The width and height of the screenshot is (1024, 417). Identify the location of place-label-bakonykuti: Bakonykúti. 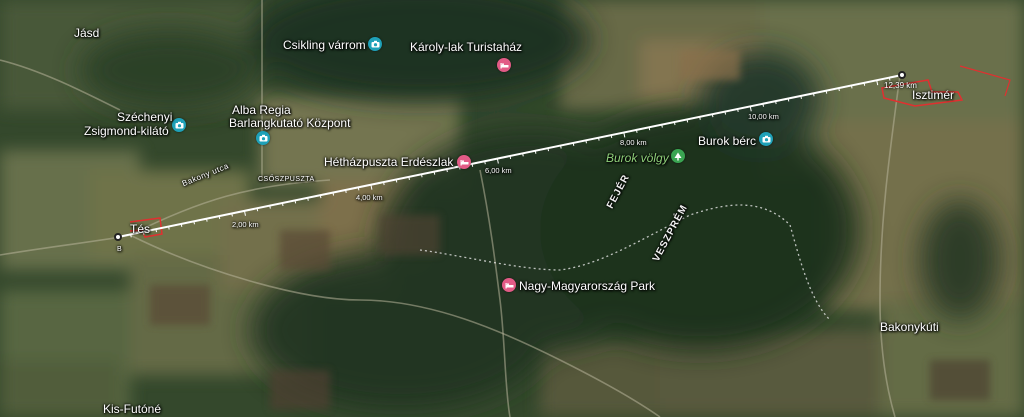
(909, 327).